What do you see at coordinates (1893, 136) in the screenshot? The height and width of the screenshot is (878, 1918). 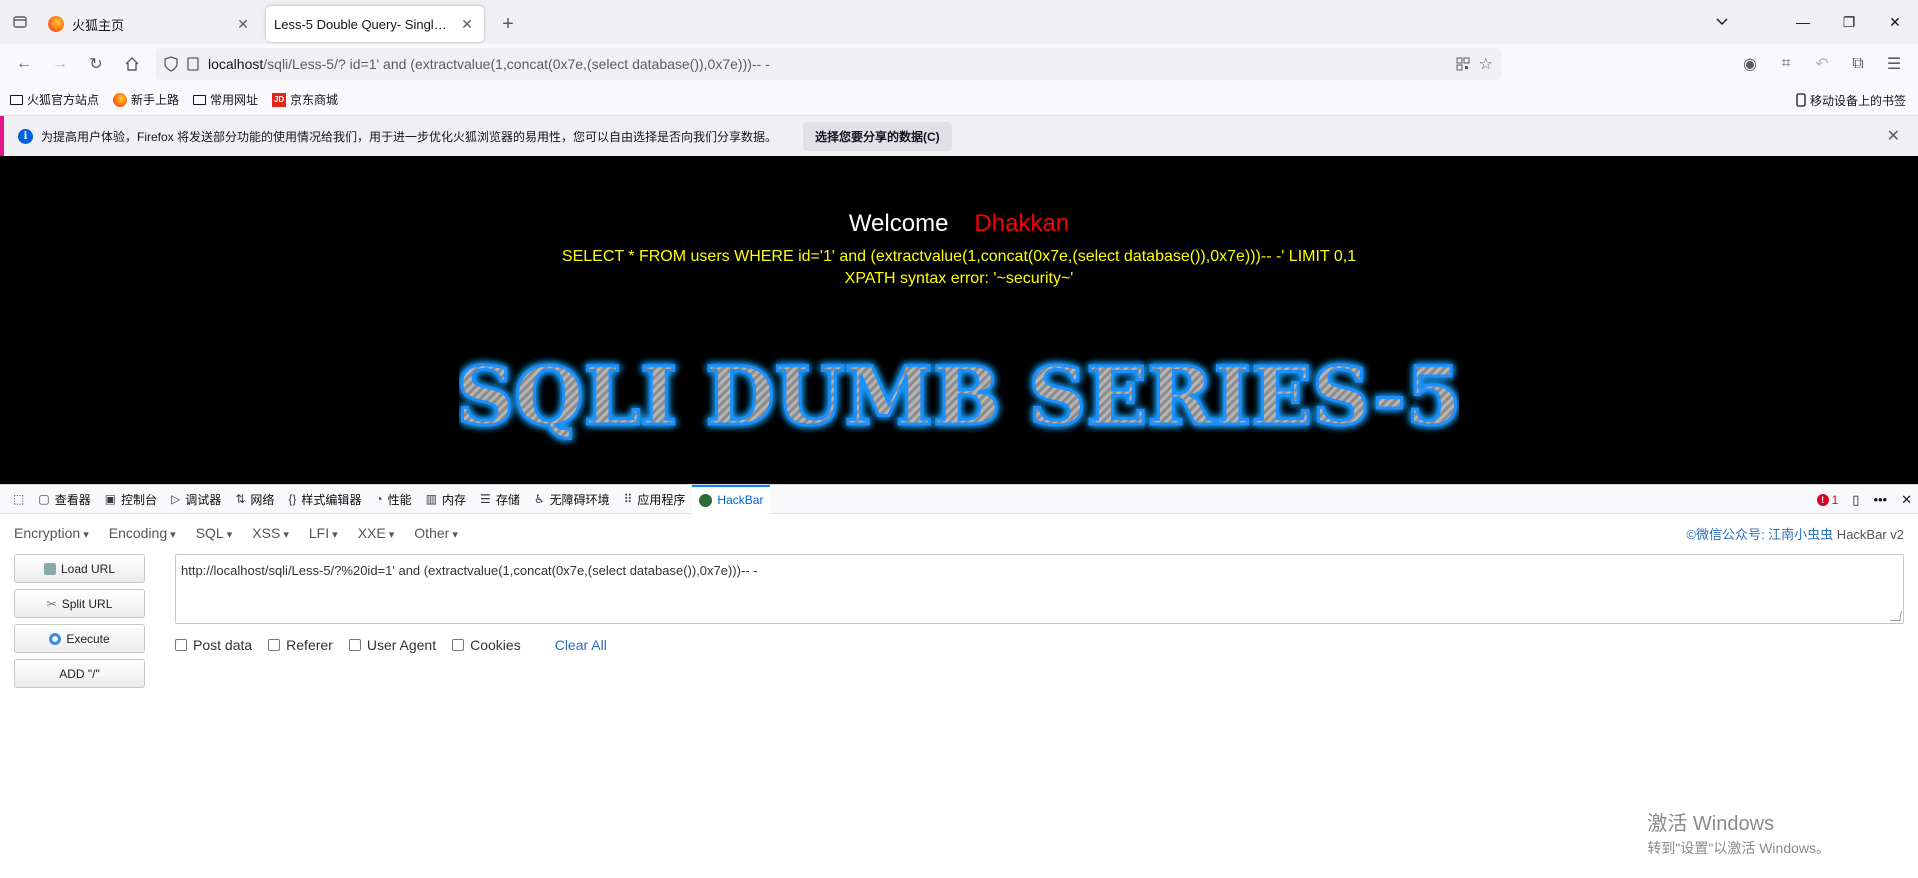 I see `close-notification-icon: ✕` at bounding box center [1893, 136].